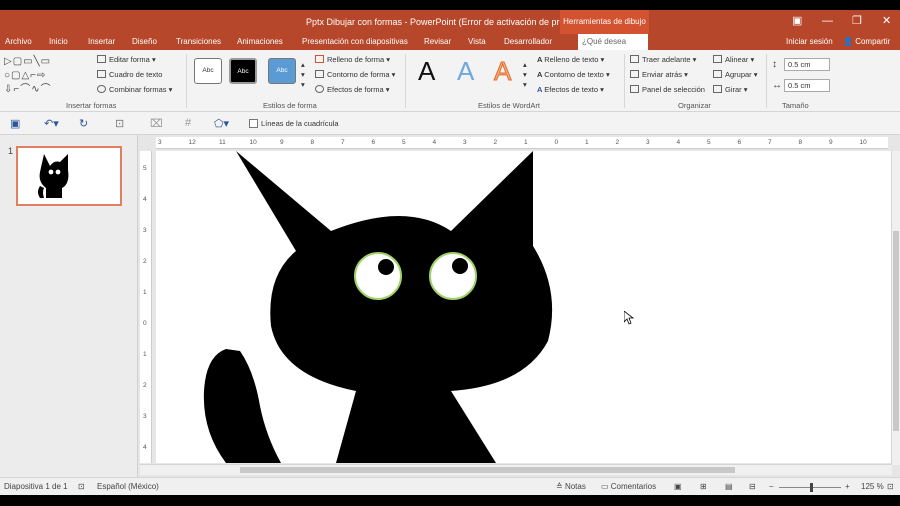  I want to click on combine-shapes-icon, so click(101, 89).